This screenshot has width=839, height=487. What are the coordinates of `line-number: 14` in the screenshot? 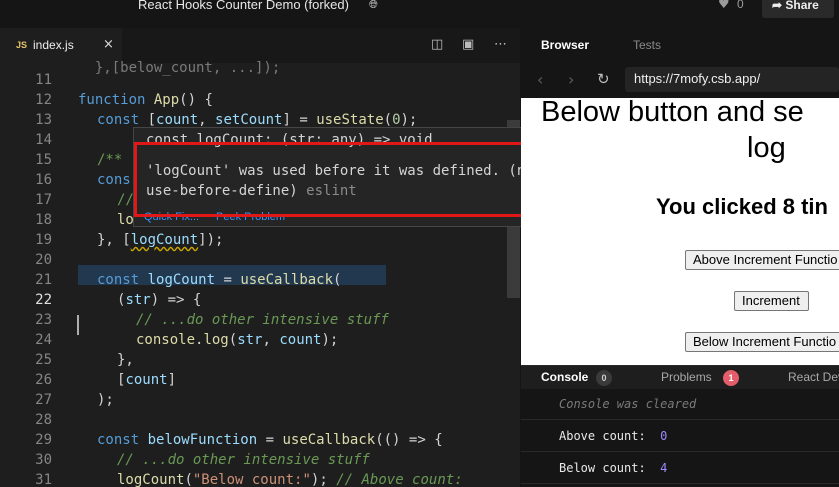 It's located at (43, 140).